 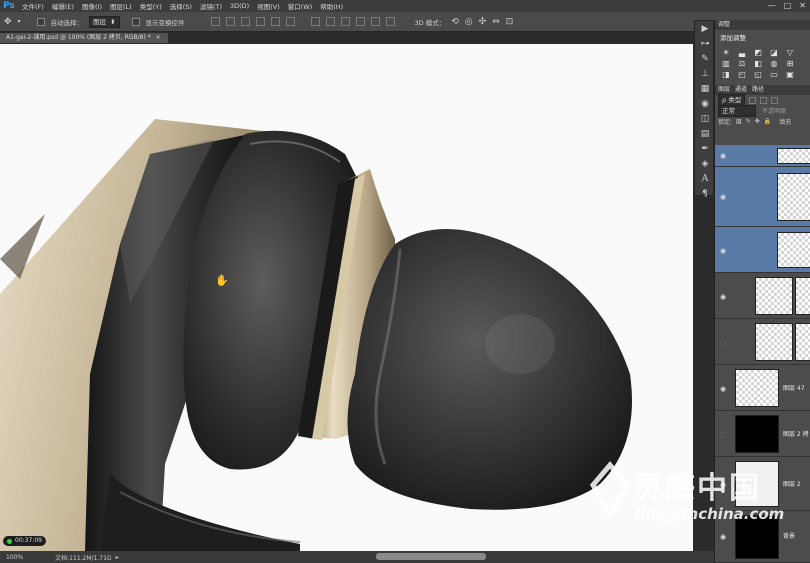 I want to click on exposure-icon: ◪, so click(x=774, y=52).